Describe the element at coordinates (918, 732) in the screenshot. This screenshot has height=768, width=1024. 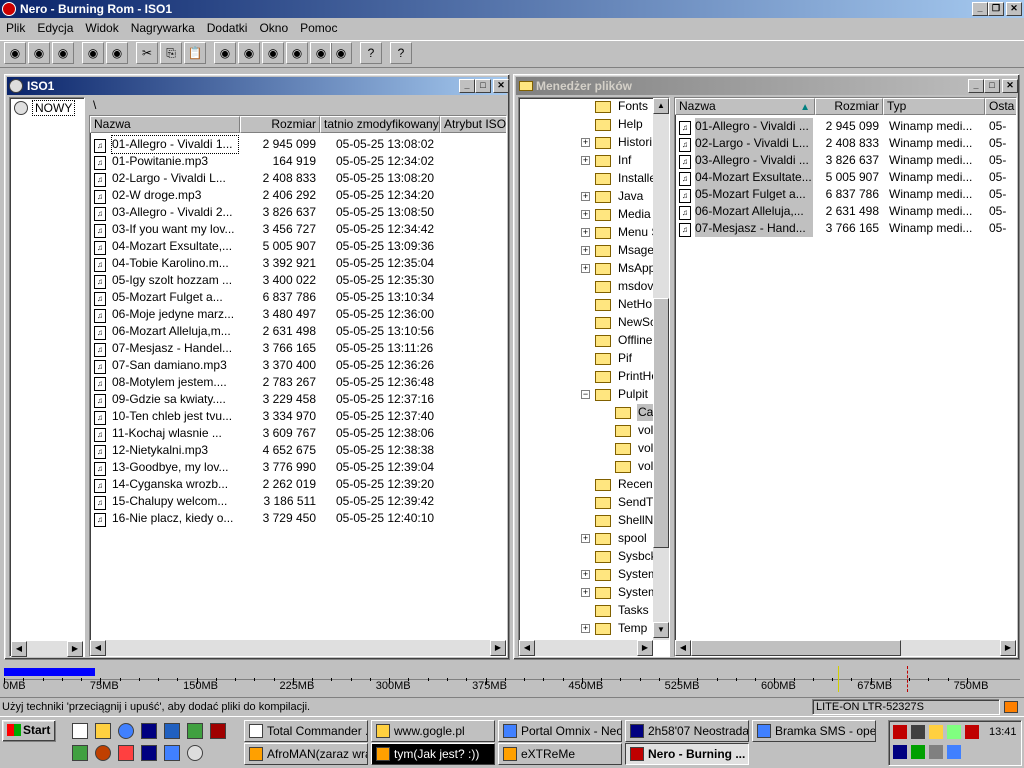
I see `tray-tools-icon` at that location.